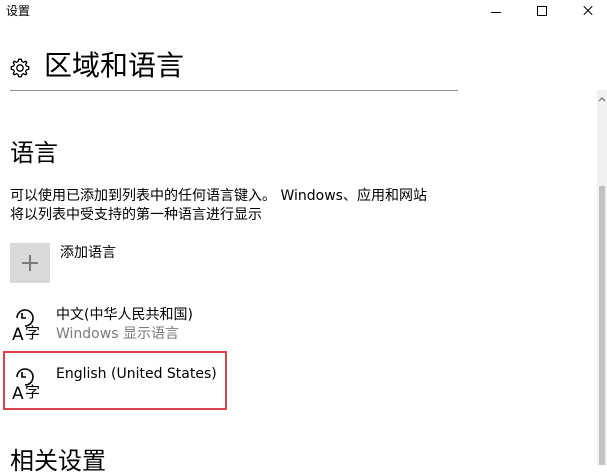  I want to click on scroll-up-icon, so click(602, 99).